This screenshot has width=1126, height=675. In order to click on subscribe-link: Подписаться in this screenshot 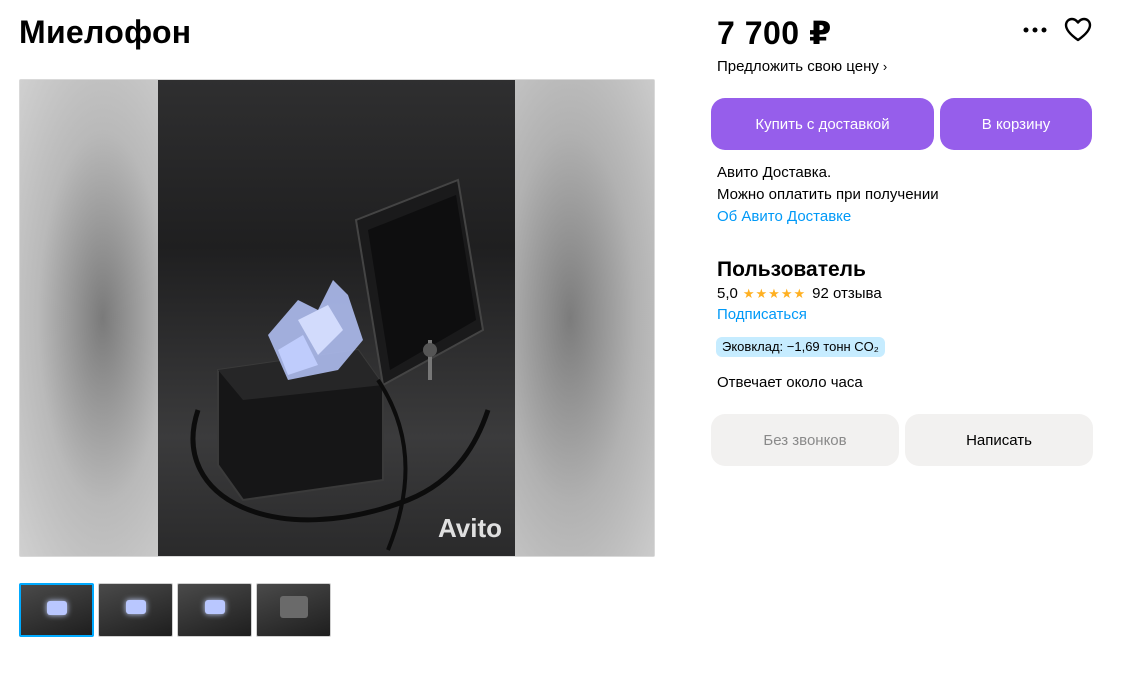, I will do `click(762, 314)`.